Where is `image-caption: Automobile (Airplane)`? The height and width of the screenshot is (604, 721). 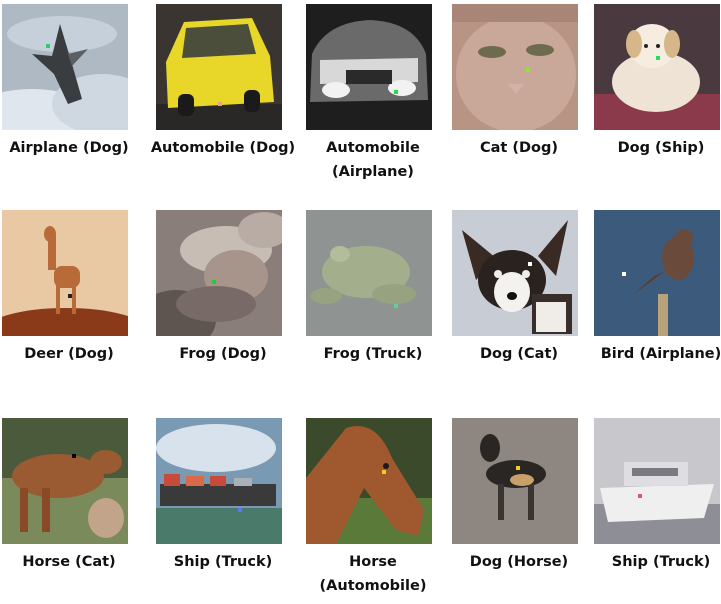
image-caption: Automobile (Airplane) is located at coordinates (373, 160).